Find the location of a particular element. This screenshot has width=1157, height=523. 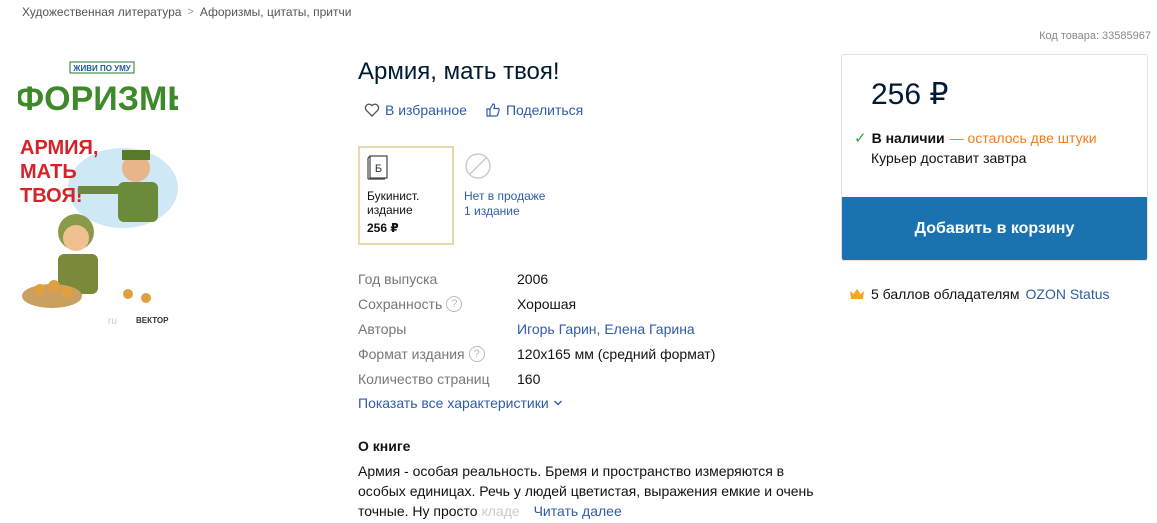

heart-icon is located at coordinates (372, 110).